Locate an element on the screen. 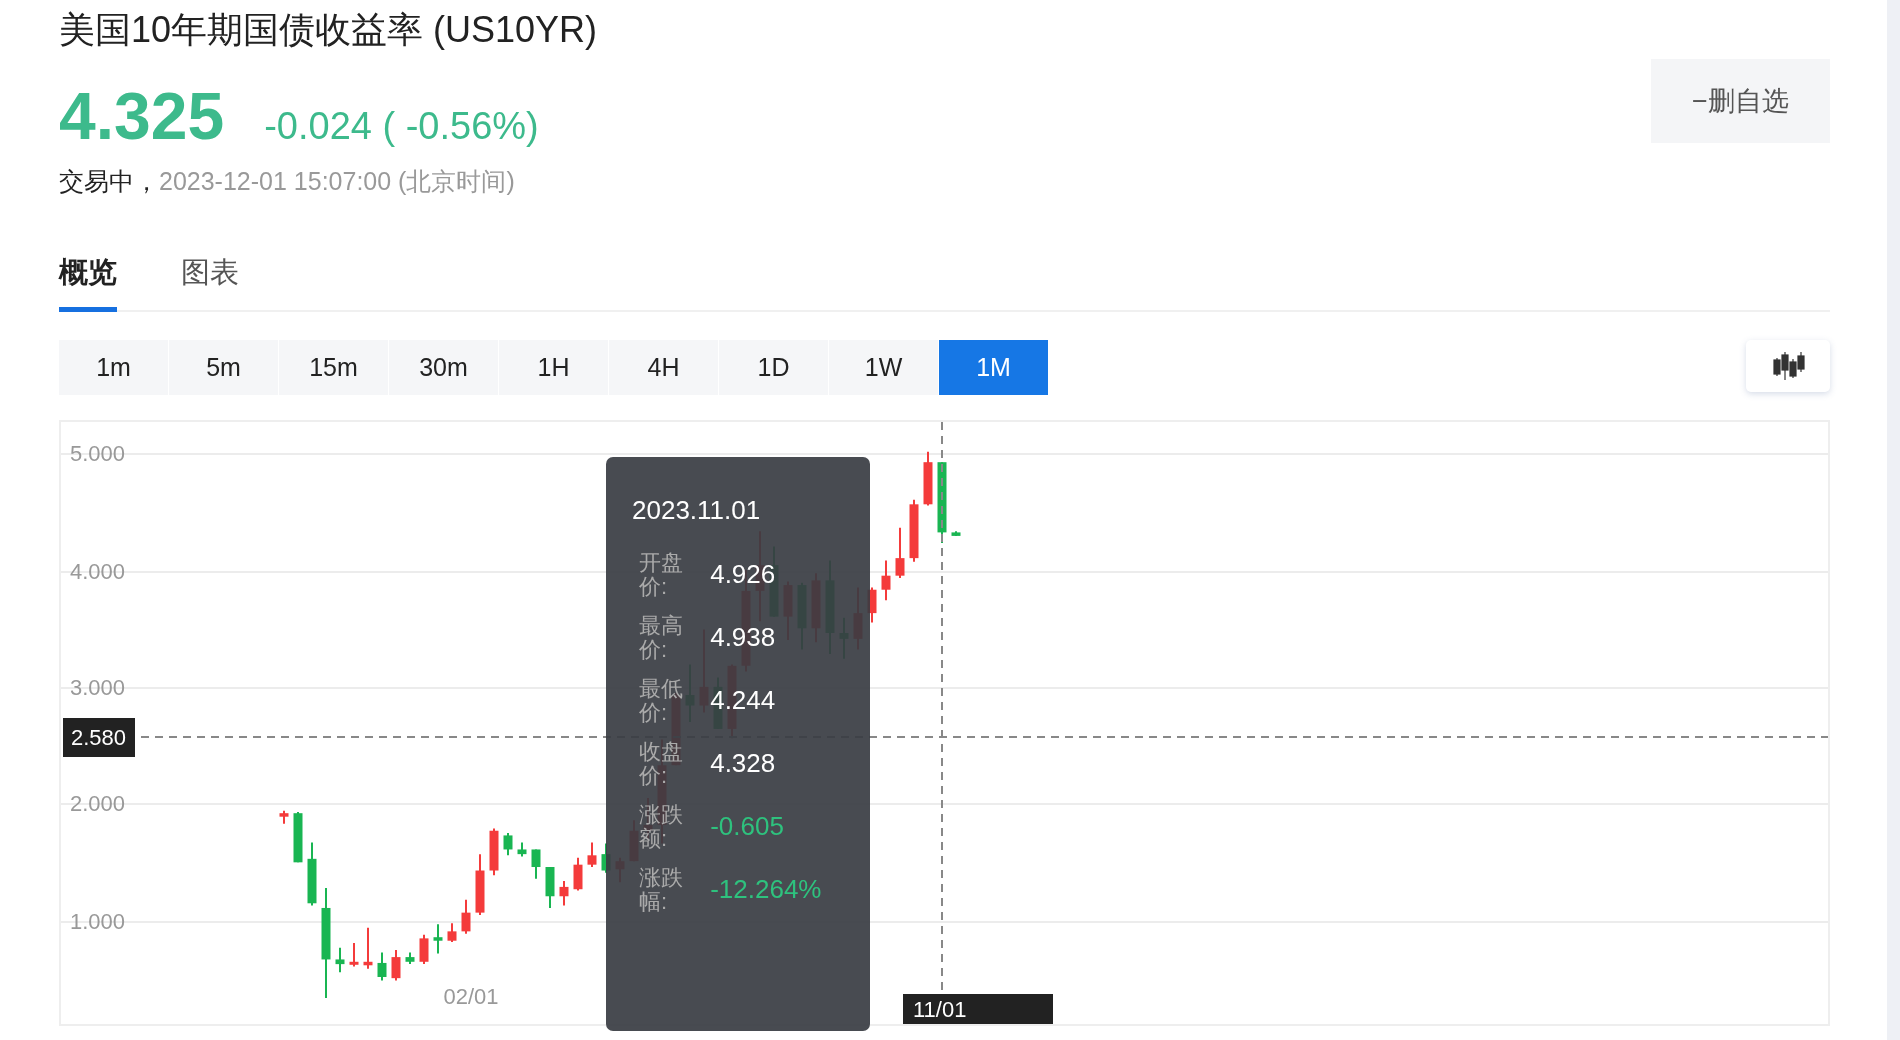 The width and height of the screenshot is (1900, 1040). trading-status: 交易中， is located at coordinates (109, 181).